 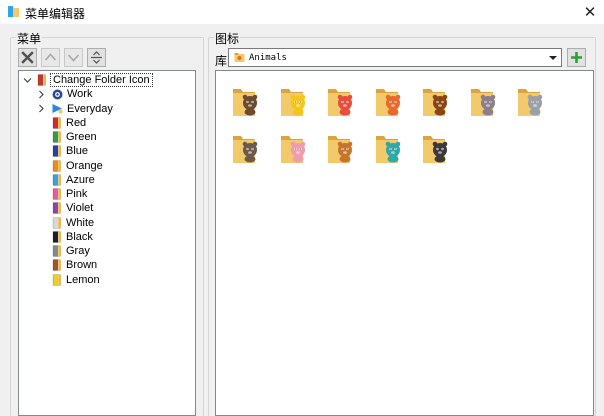 I want to click on tree-item-black: Black, so click(x=72, y=237).